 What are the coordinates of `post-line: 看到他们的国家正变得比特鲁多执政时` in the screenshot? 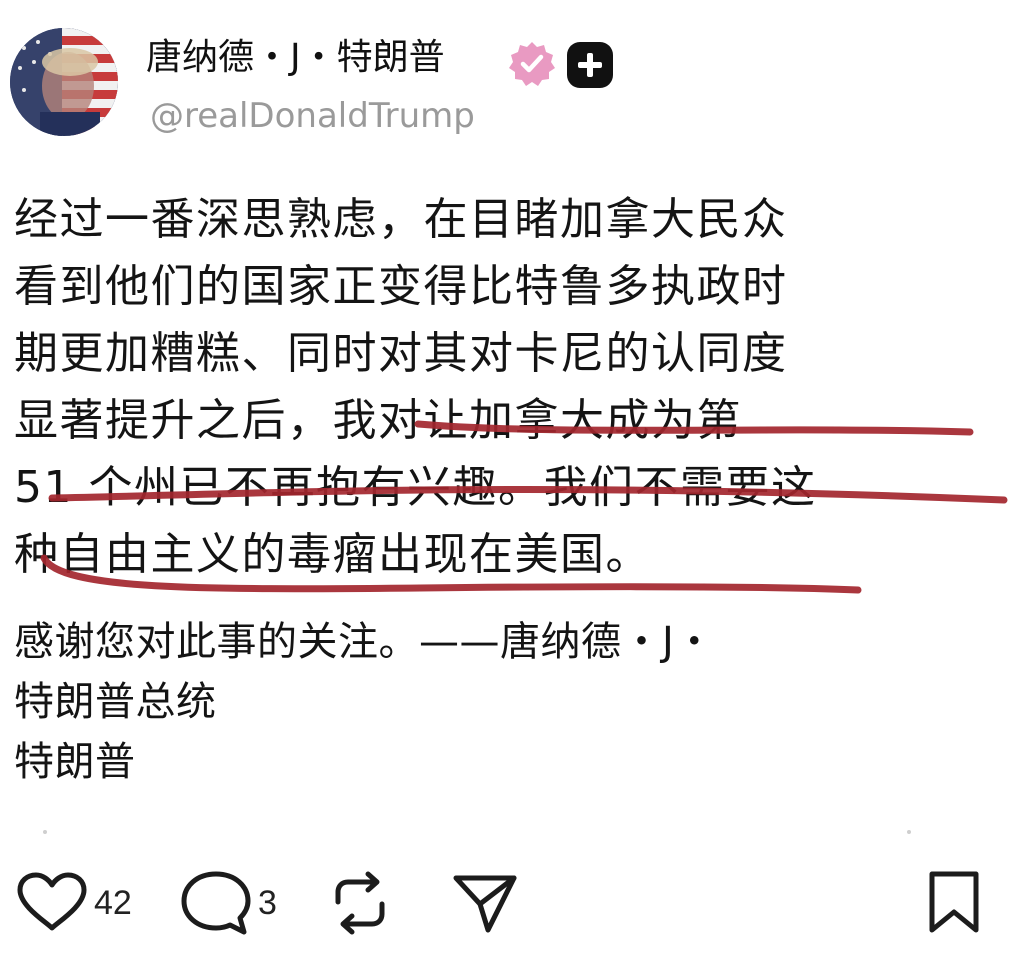 It's located at (401, 286).